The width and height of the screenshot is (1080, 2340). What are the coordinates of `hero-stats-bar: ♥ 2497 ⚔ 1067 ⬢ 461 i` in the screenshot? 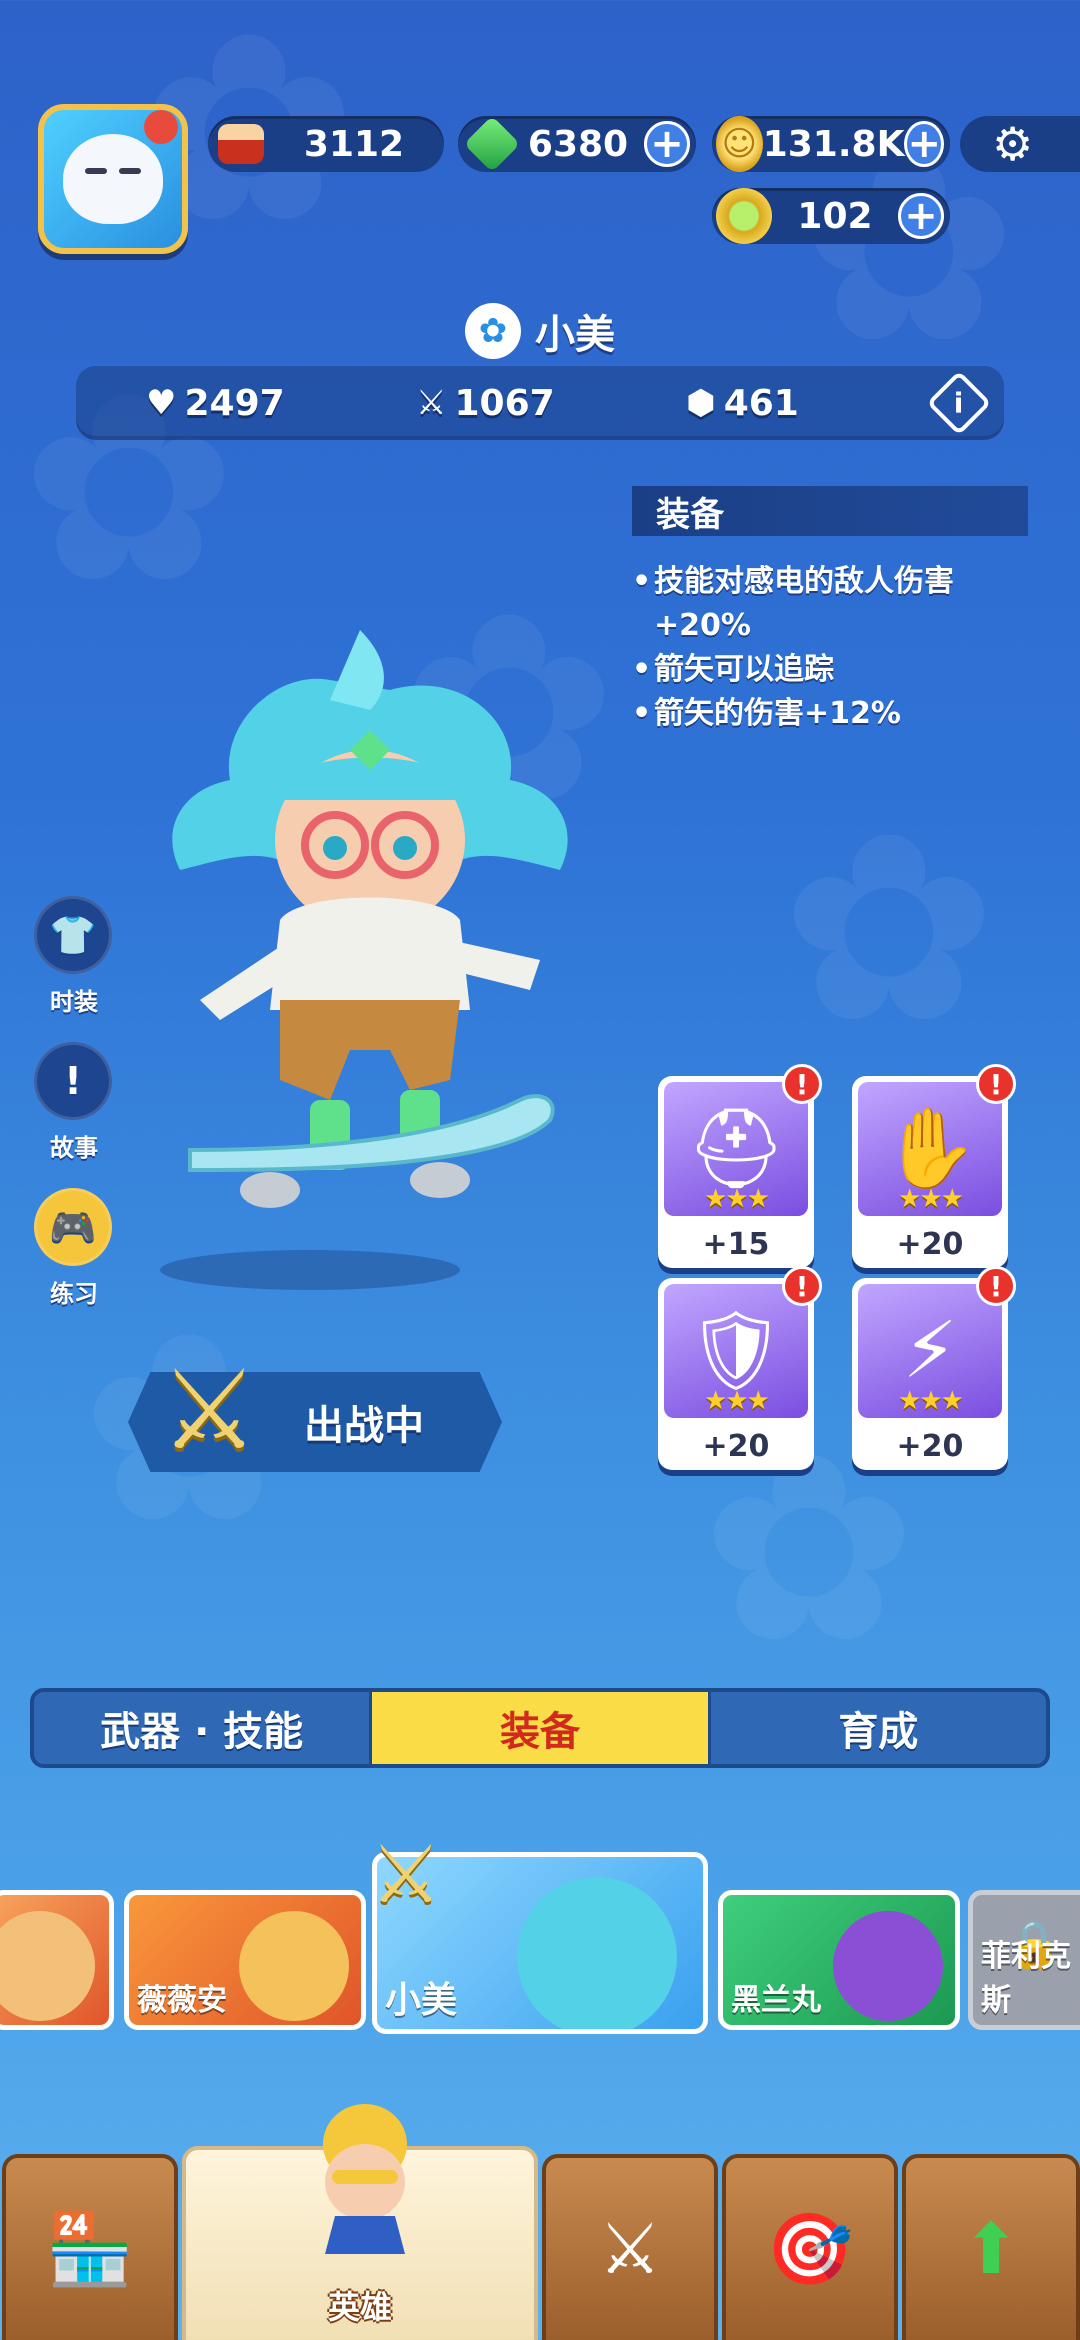 It's located at (540, 403).